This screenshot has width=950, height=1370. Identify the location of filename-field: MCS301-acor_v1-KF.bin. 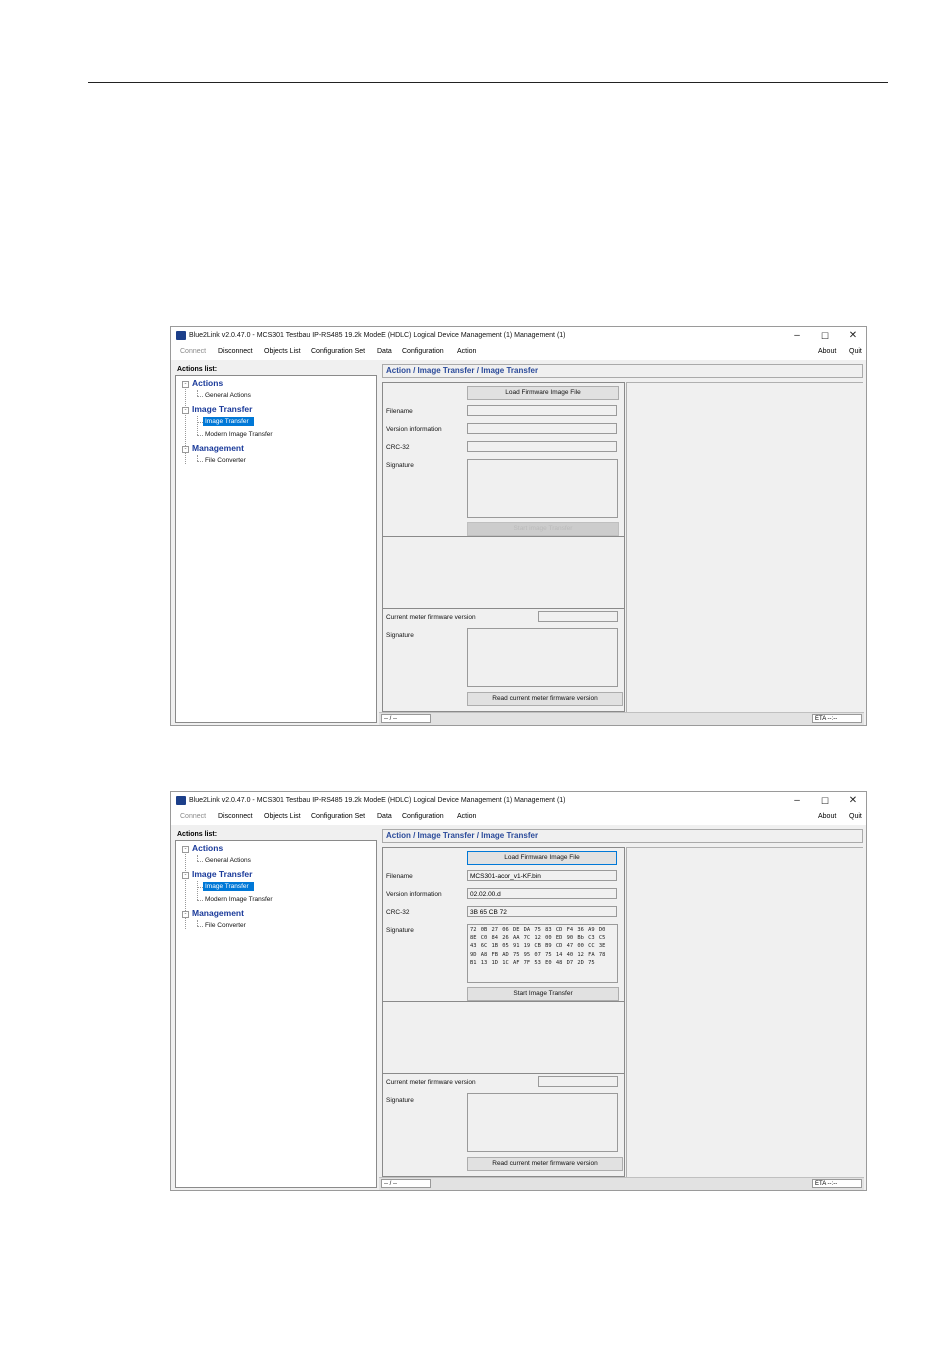
(542, 875).